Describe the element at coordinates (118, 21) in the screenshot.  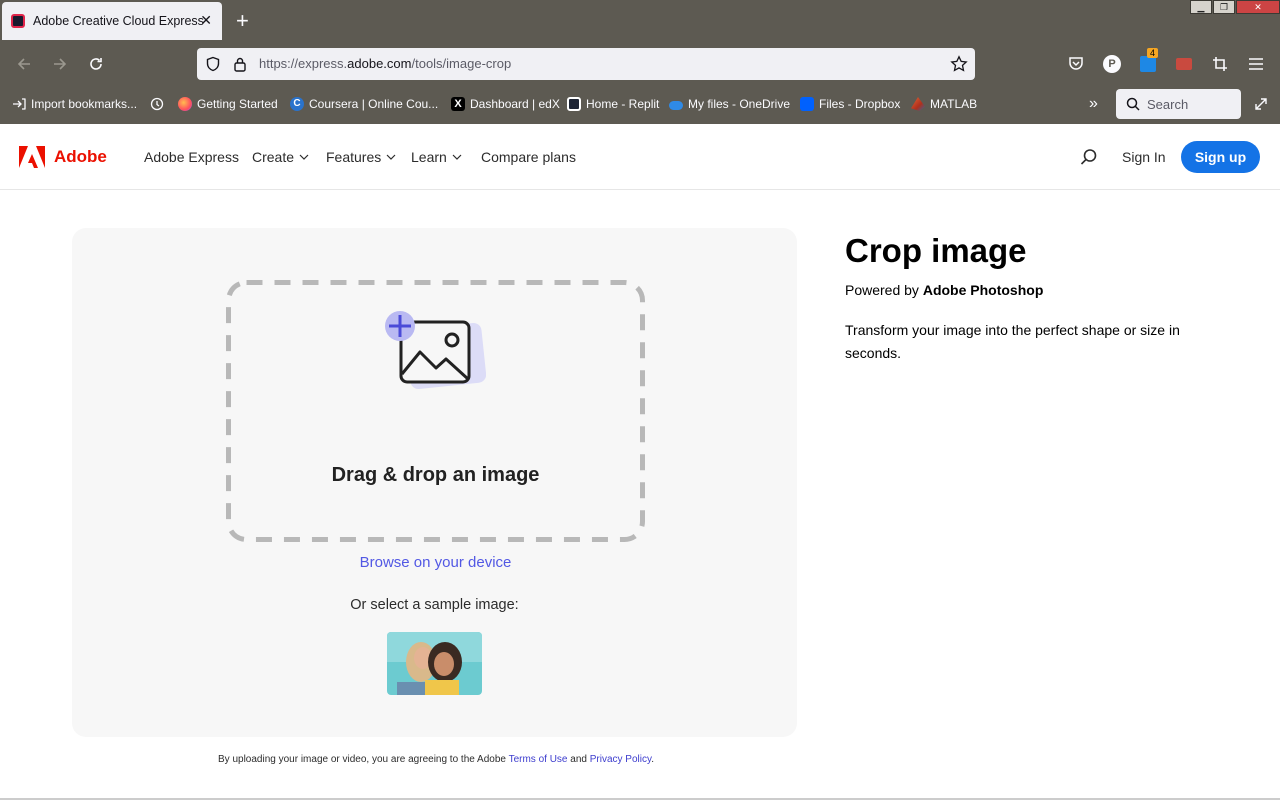
I see `tab-title: Adobe Creative Cloud Express` at that location.